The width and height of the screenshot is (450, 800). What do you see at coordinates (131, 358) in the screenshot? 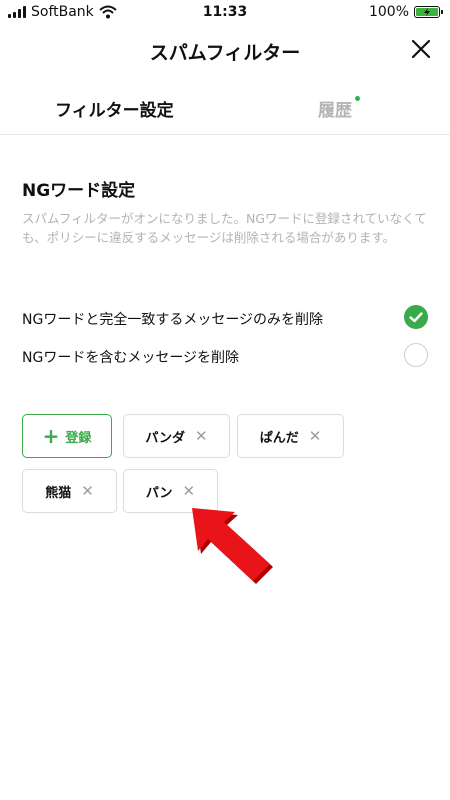
I see `option-label: NGワードを含むメッセージを削除` at bounding box center [131, 358].